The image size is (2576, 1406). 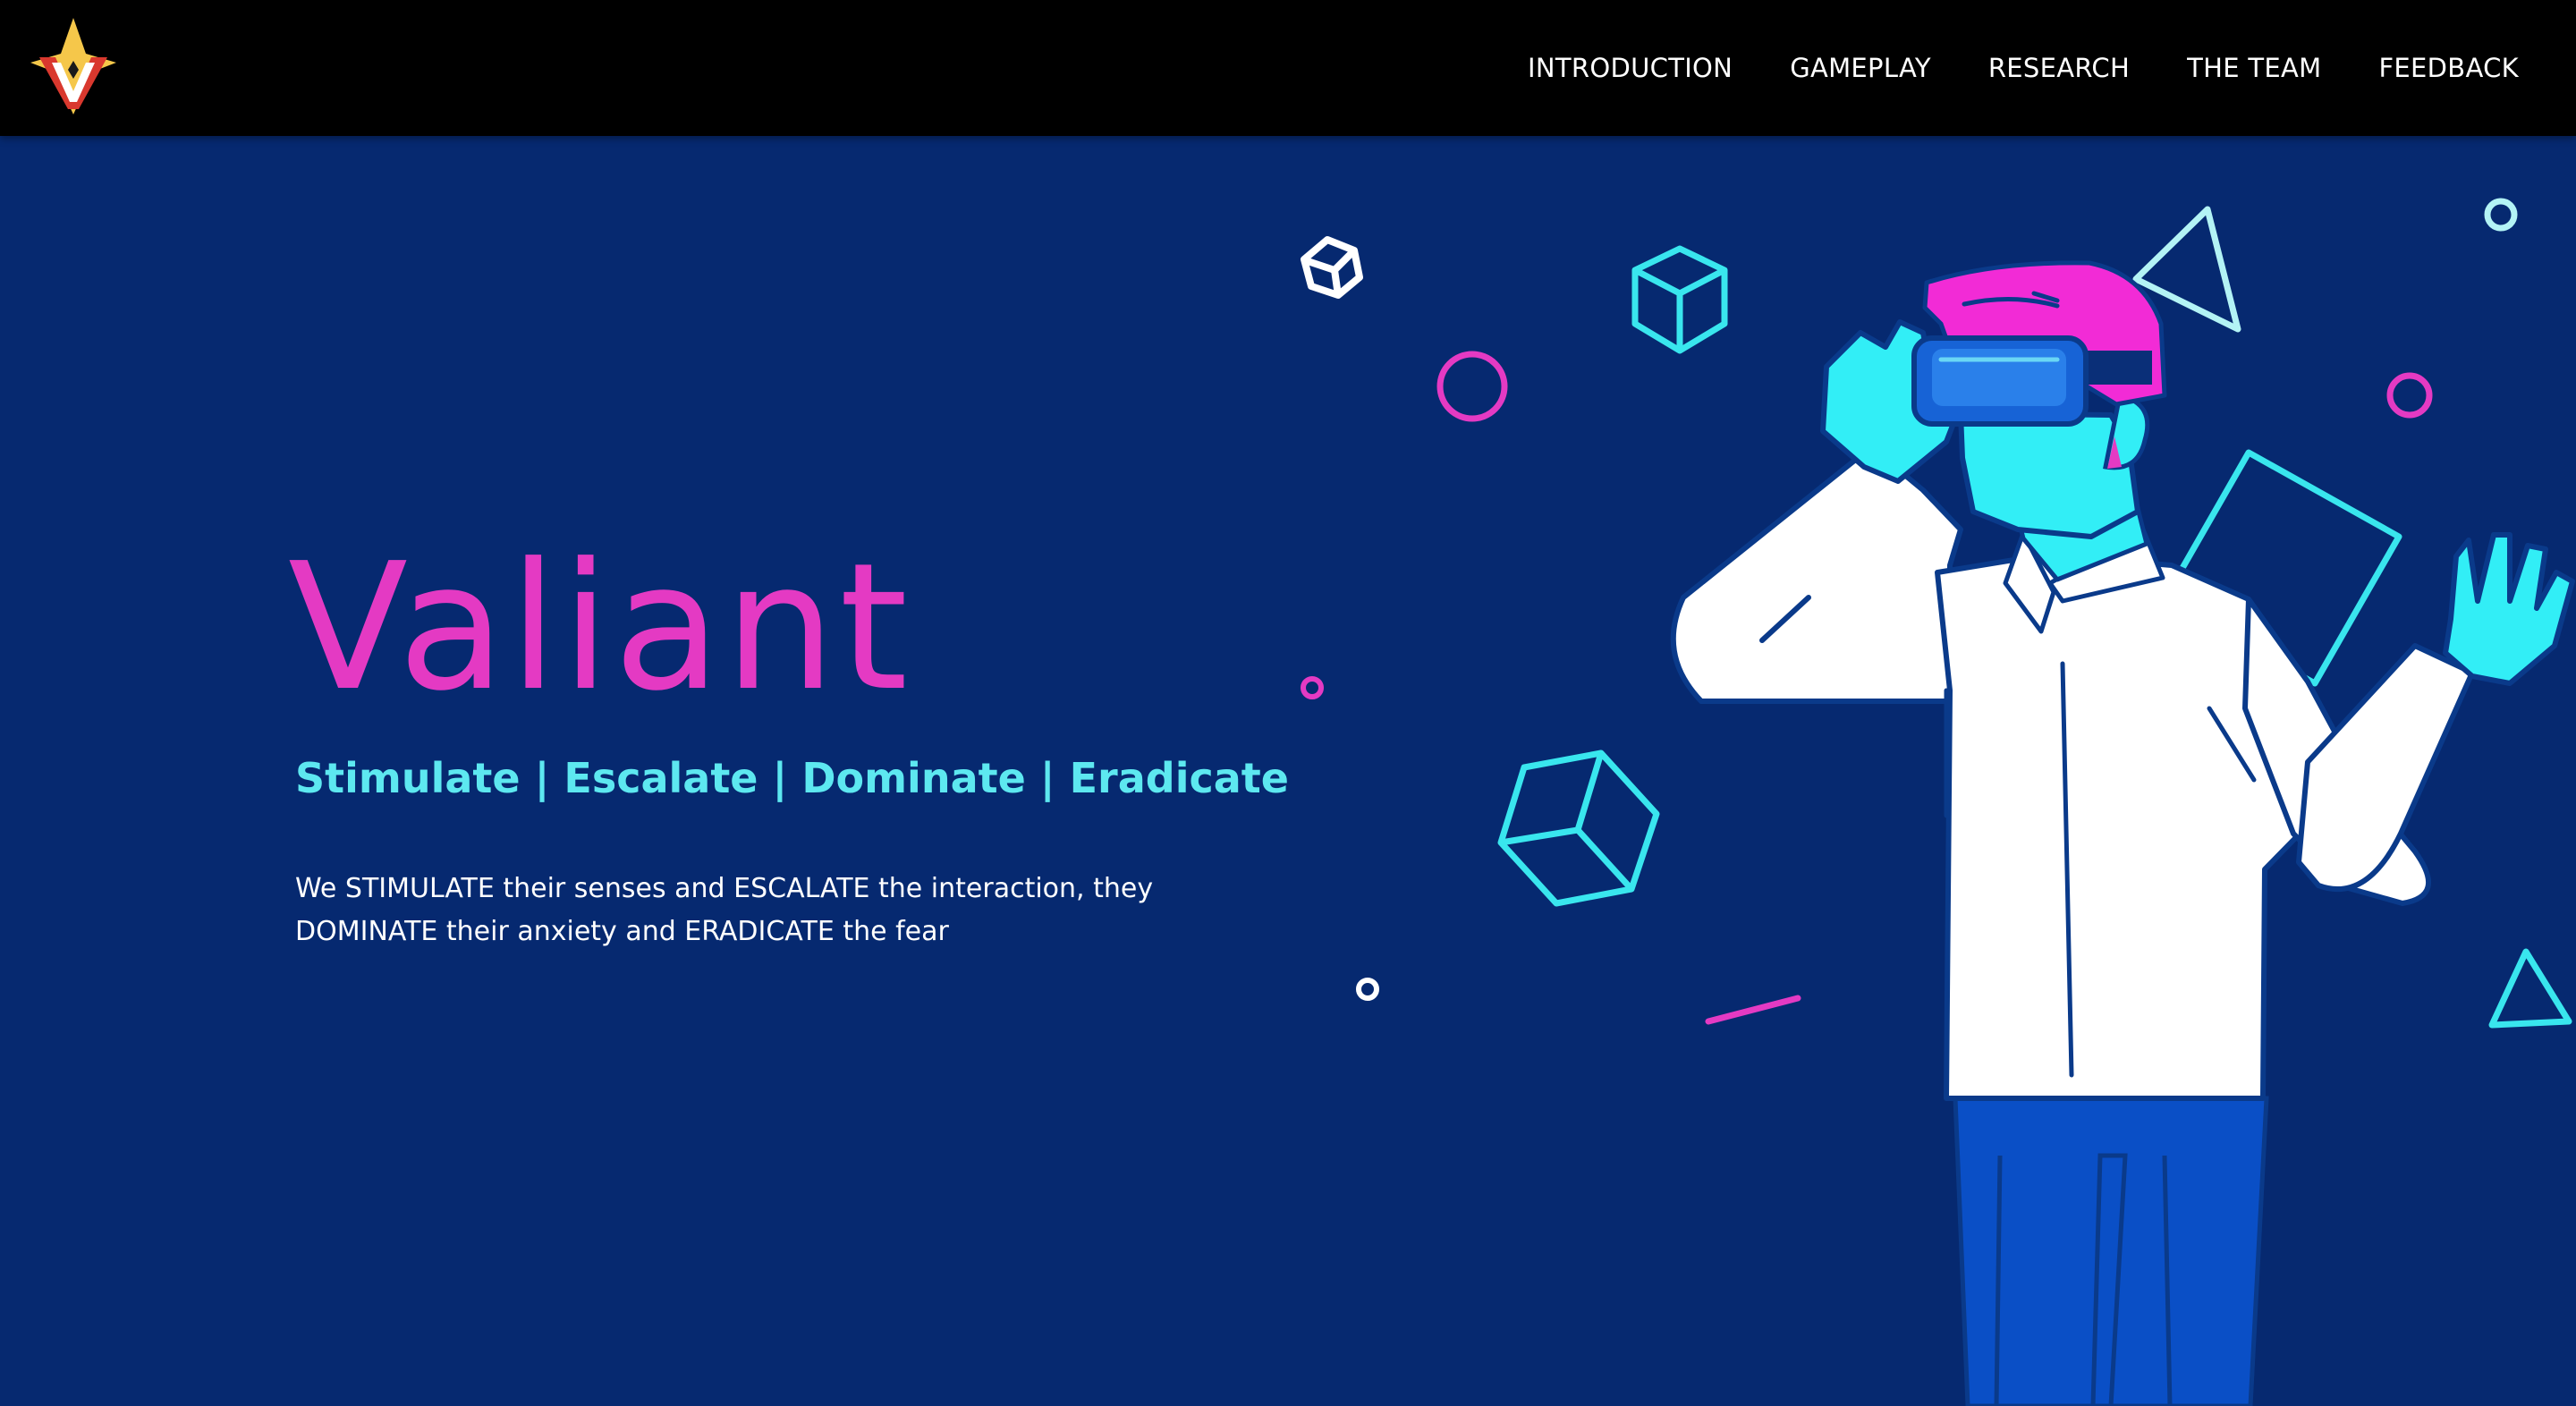 What do you see at coordinates (1630, 68) in the screenshot?
I see `nav-link-introduction: INTRODUCTION` at bounding box center [1630, 68].